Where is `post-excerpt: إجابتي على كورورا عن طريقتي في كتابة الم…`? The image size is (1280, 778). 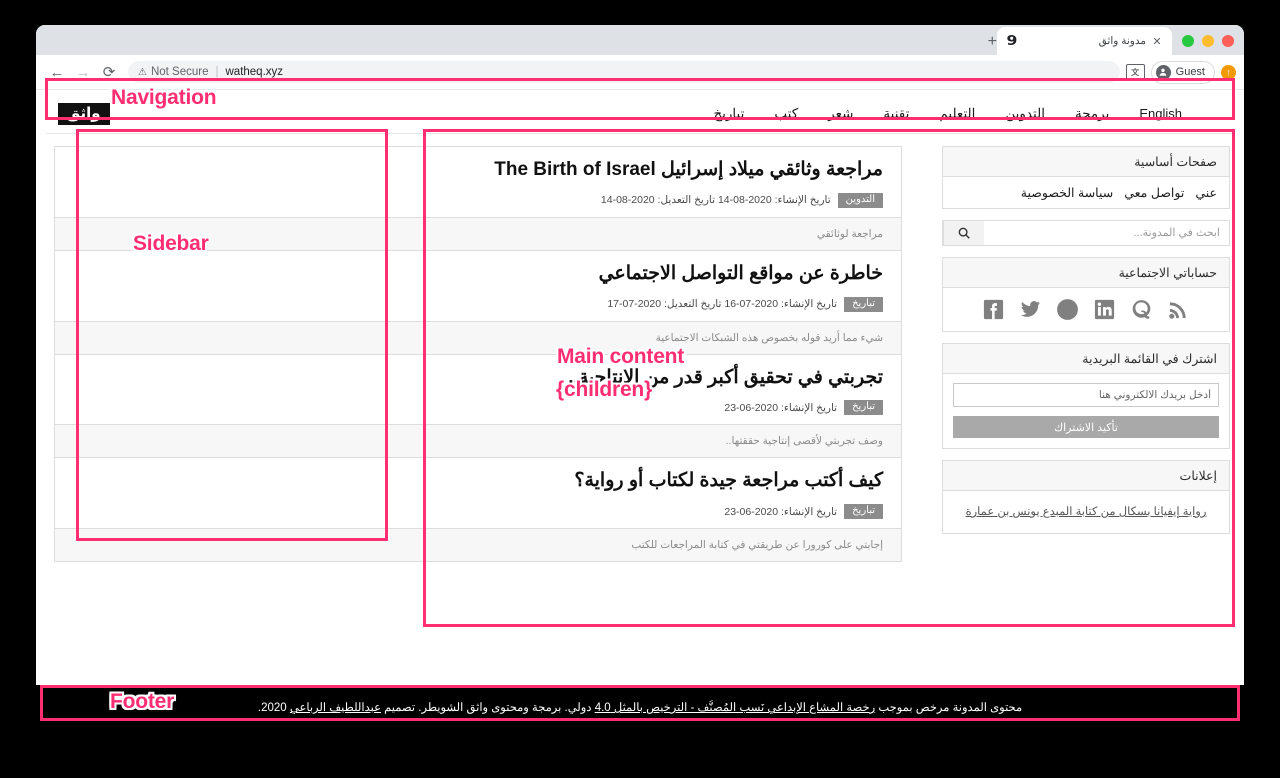
post-excerpt: إجابتي على كورورا عن طريقتي في كتابة الم… is located at coordinates (478, 545).